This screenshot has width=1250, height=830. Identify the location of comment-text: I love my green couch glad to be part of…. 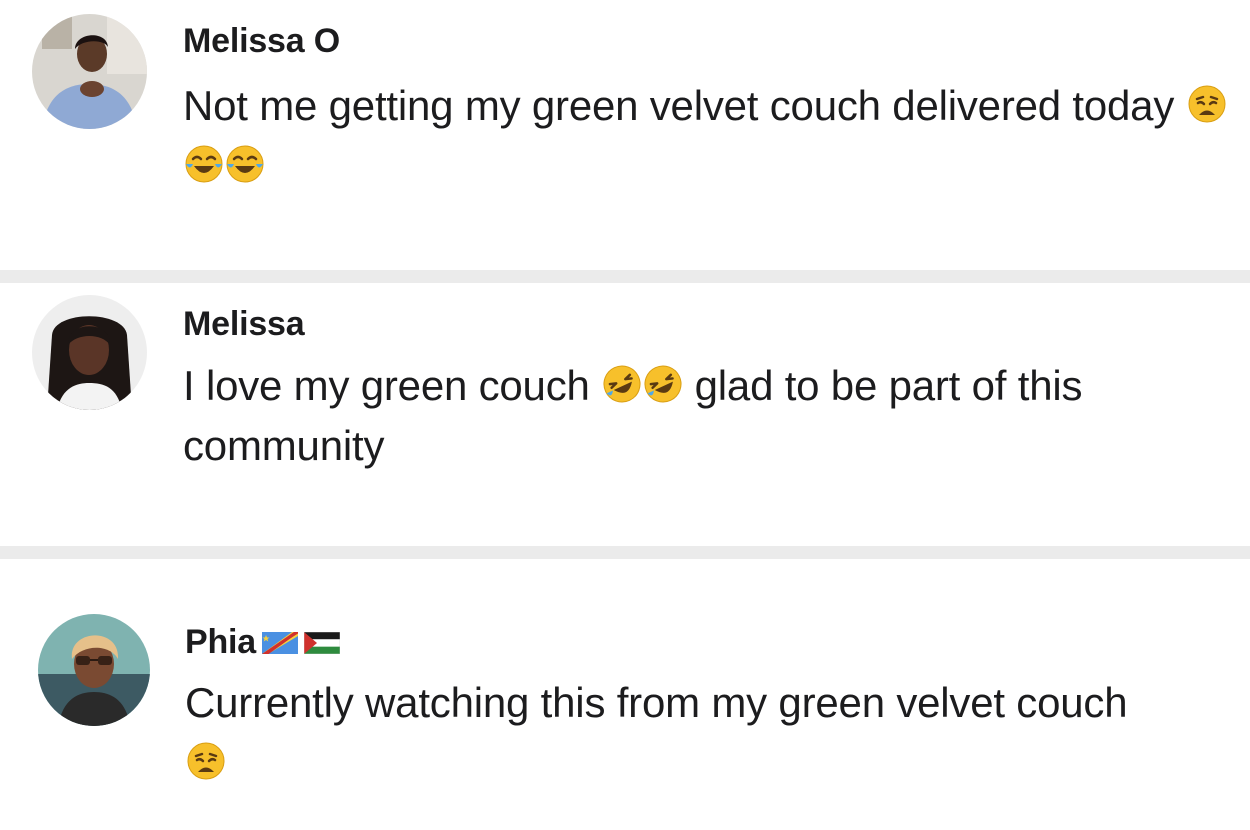
(708, 416).